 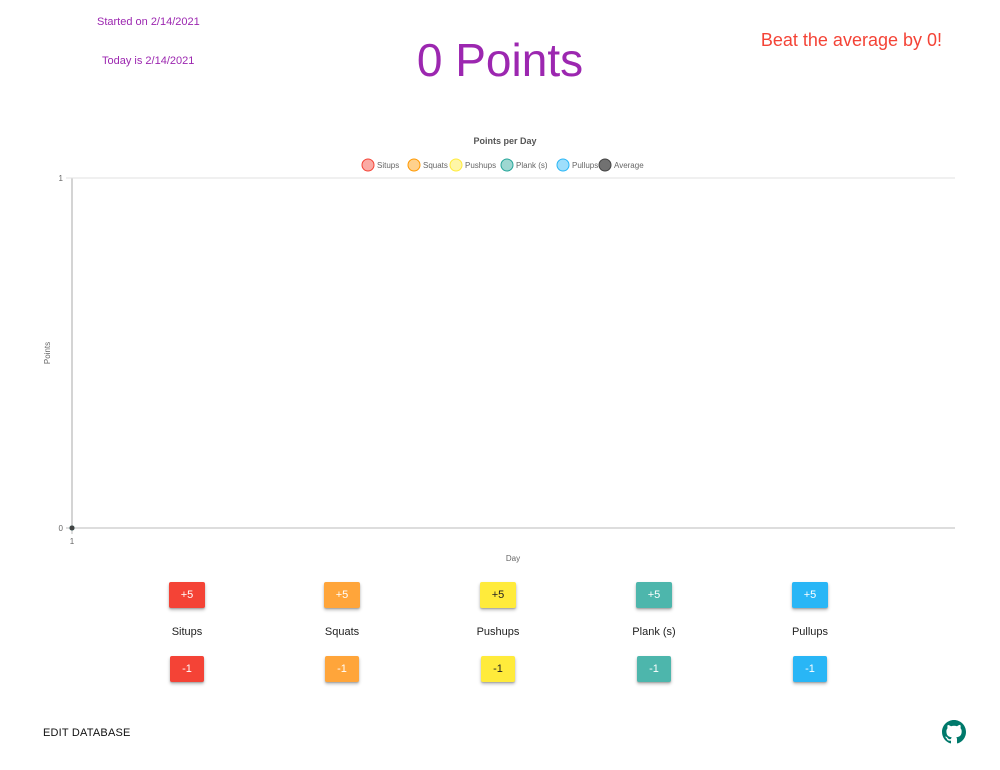 What do you see at coordinates (810, 669) in the screenshot?
I see `subtract-pullups-button: -1` at bounding box center [810, 669].